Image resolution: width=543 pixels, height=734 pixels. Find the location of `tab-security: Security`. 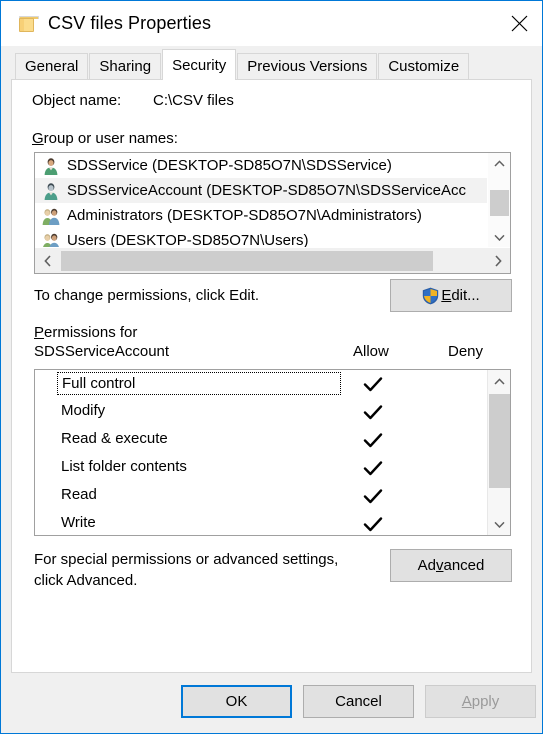

tab-security: Security is located at coordinates (199, 64).